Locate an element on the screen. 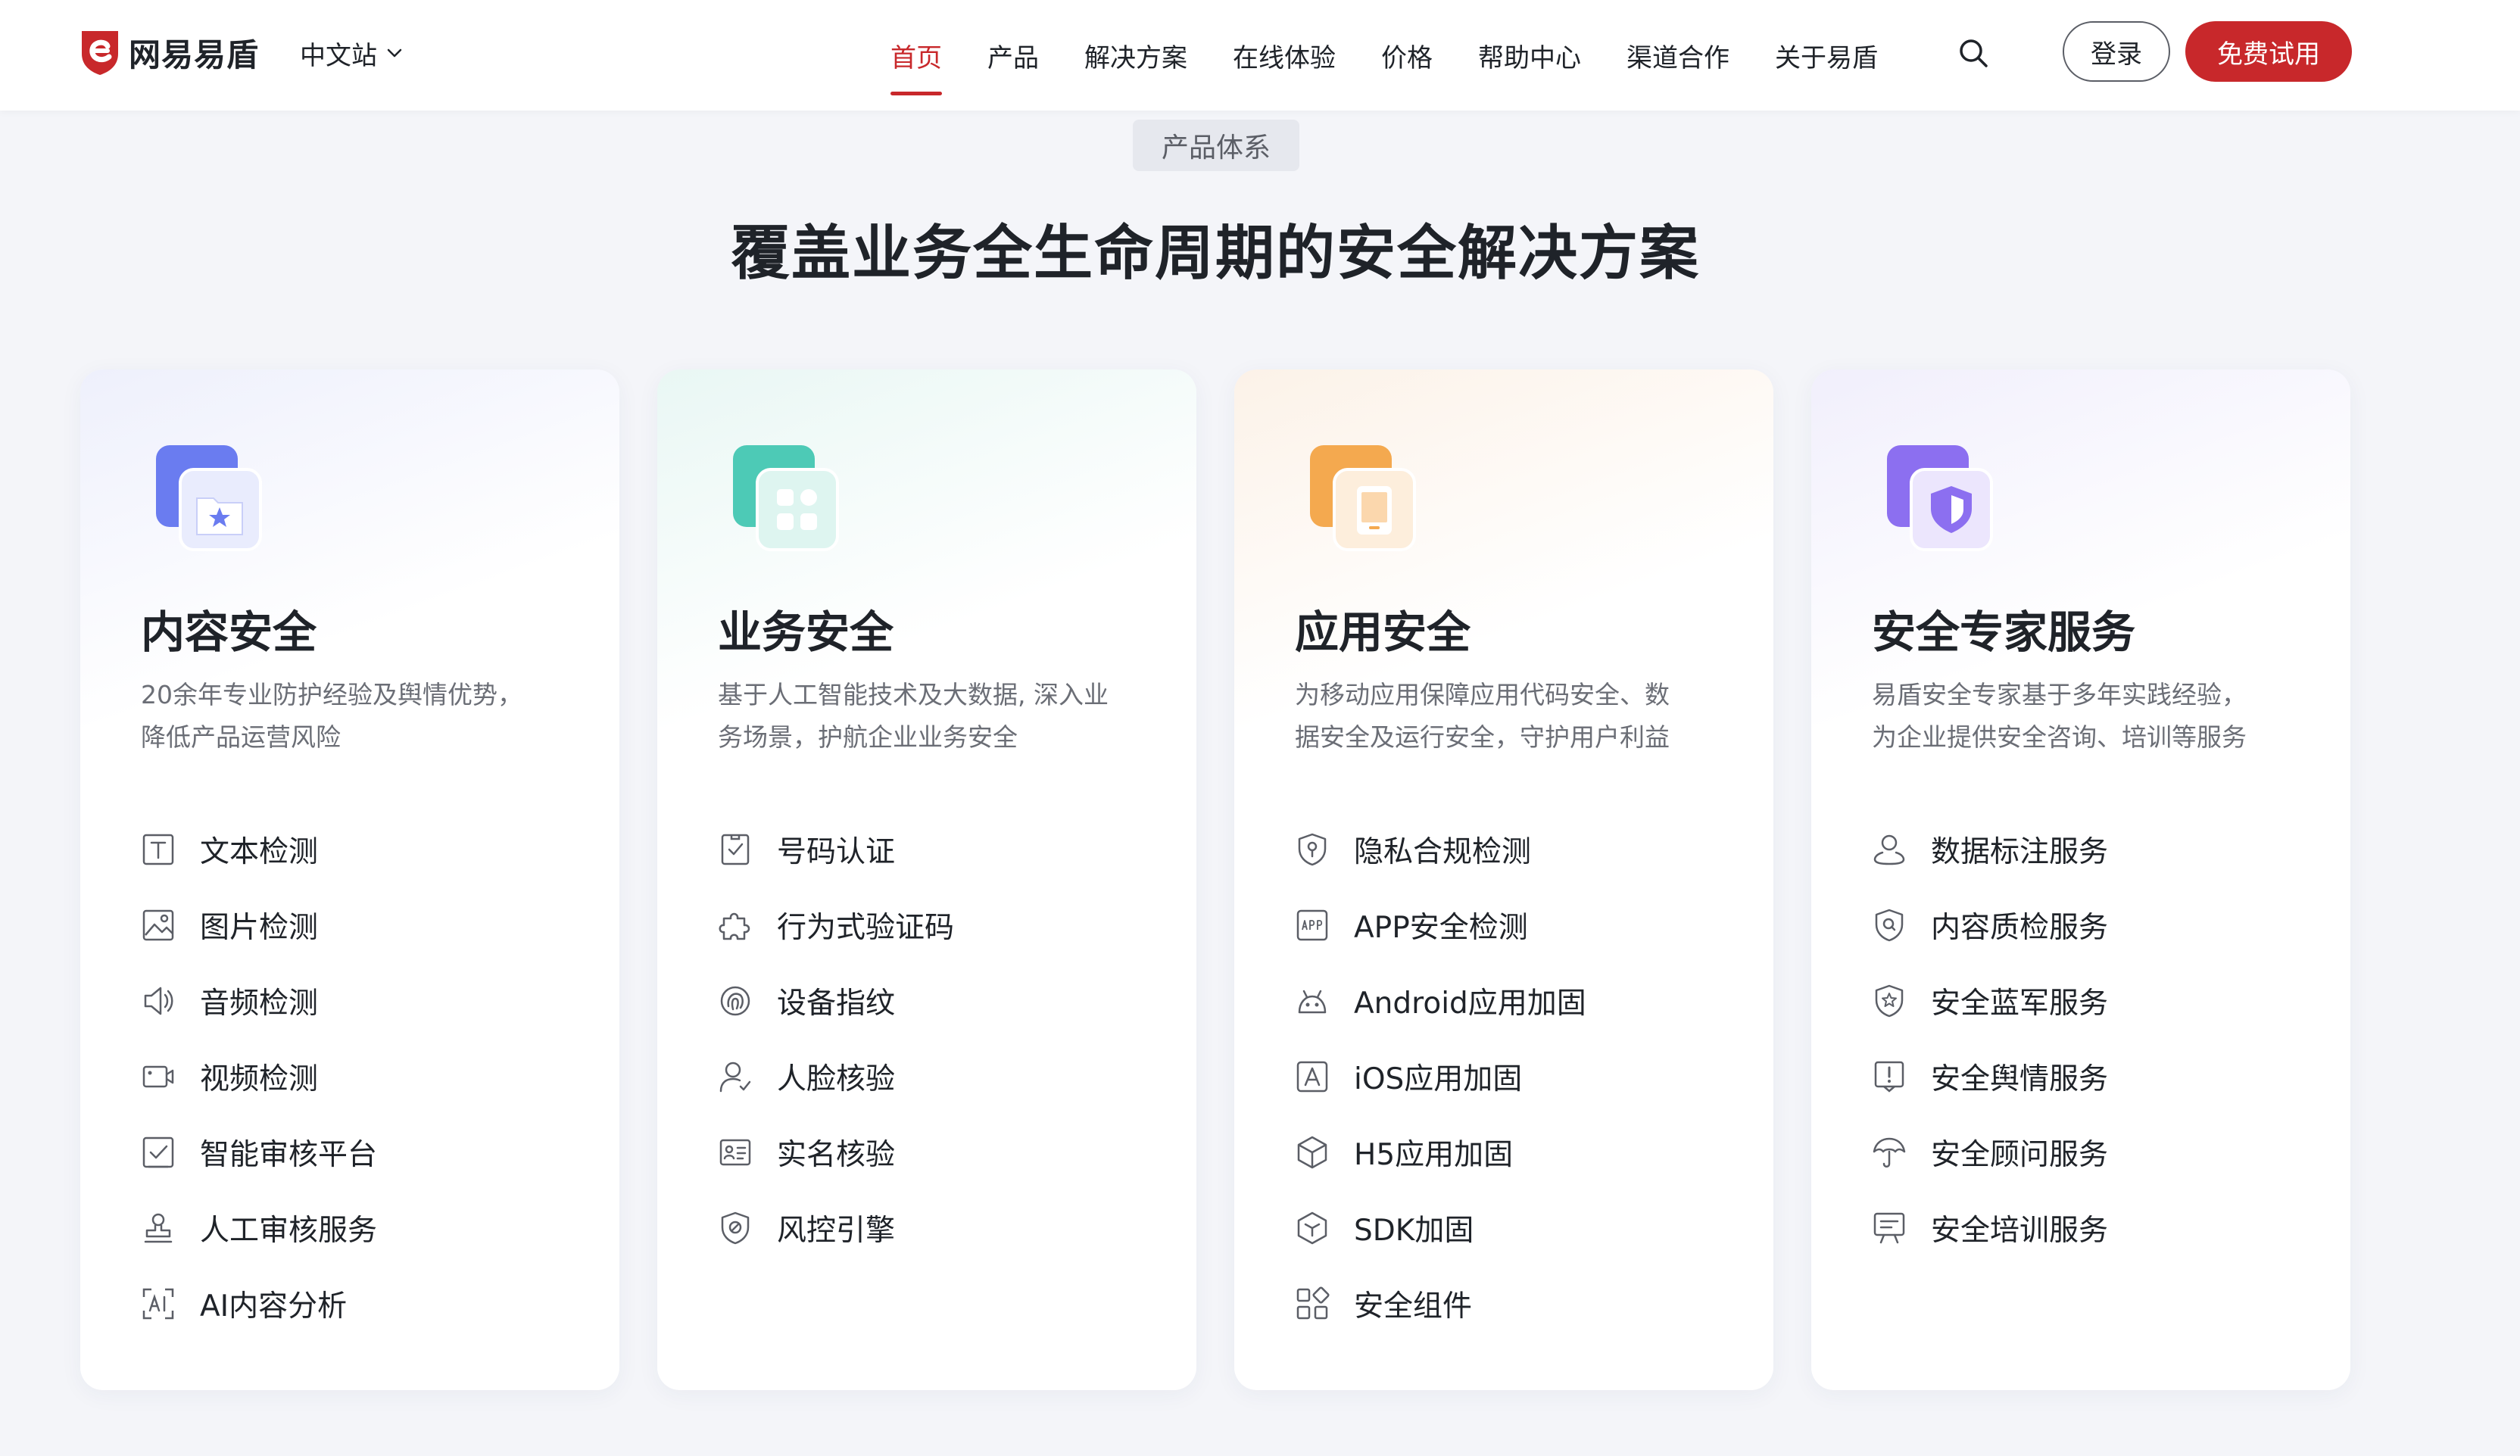  video-icon is located at coordinates (158, 1076).